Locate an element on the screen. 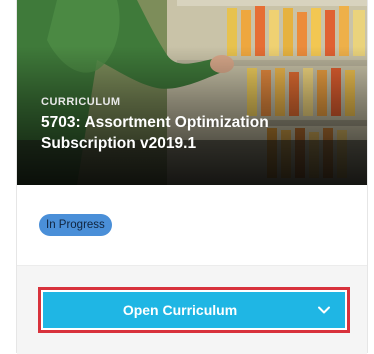  curriculum-type-label: CURRICULUM is located at coordinates (81, 102).